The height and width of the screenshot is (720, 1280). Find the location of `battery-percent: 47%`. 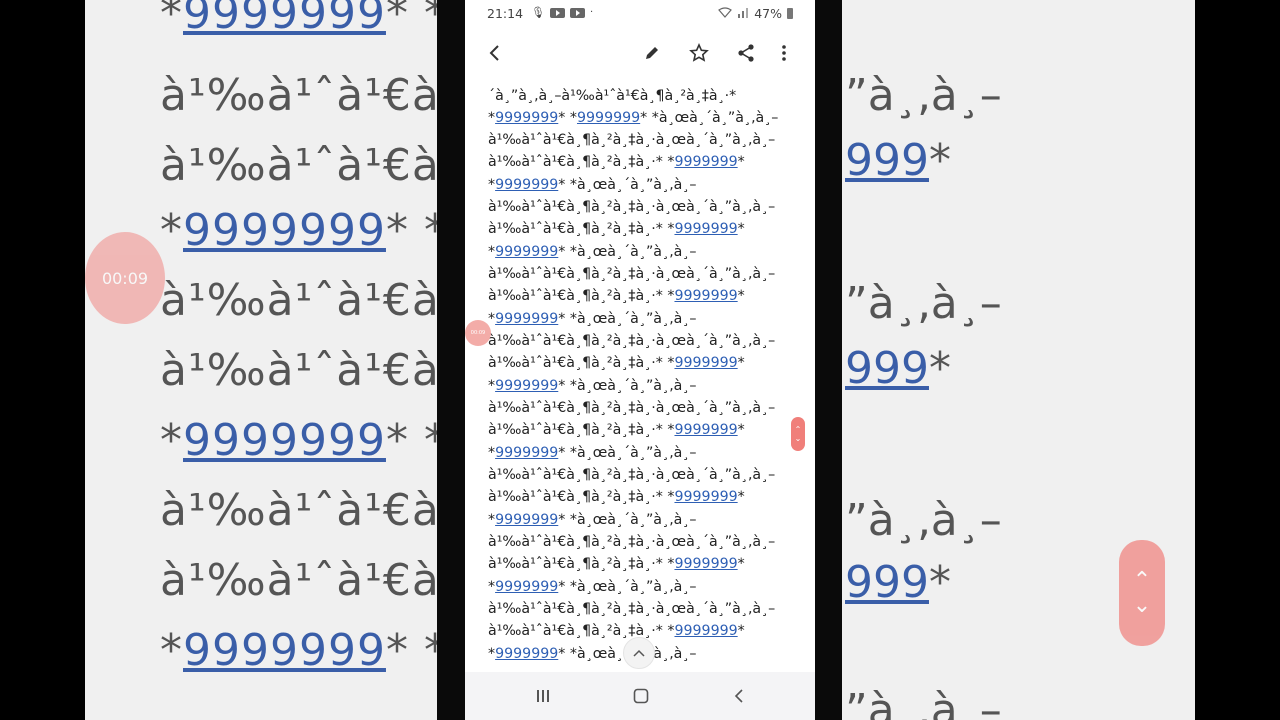

battery-percent: 47% is located at coordinates (768, 13).